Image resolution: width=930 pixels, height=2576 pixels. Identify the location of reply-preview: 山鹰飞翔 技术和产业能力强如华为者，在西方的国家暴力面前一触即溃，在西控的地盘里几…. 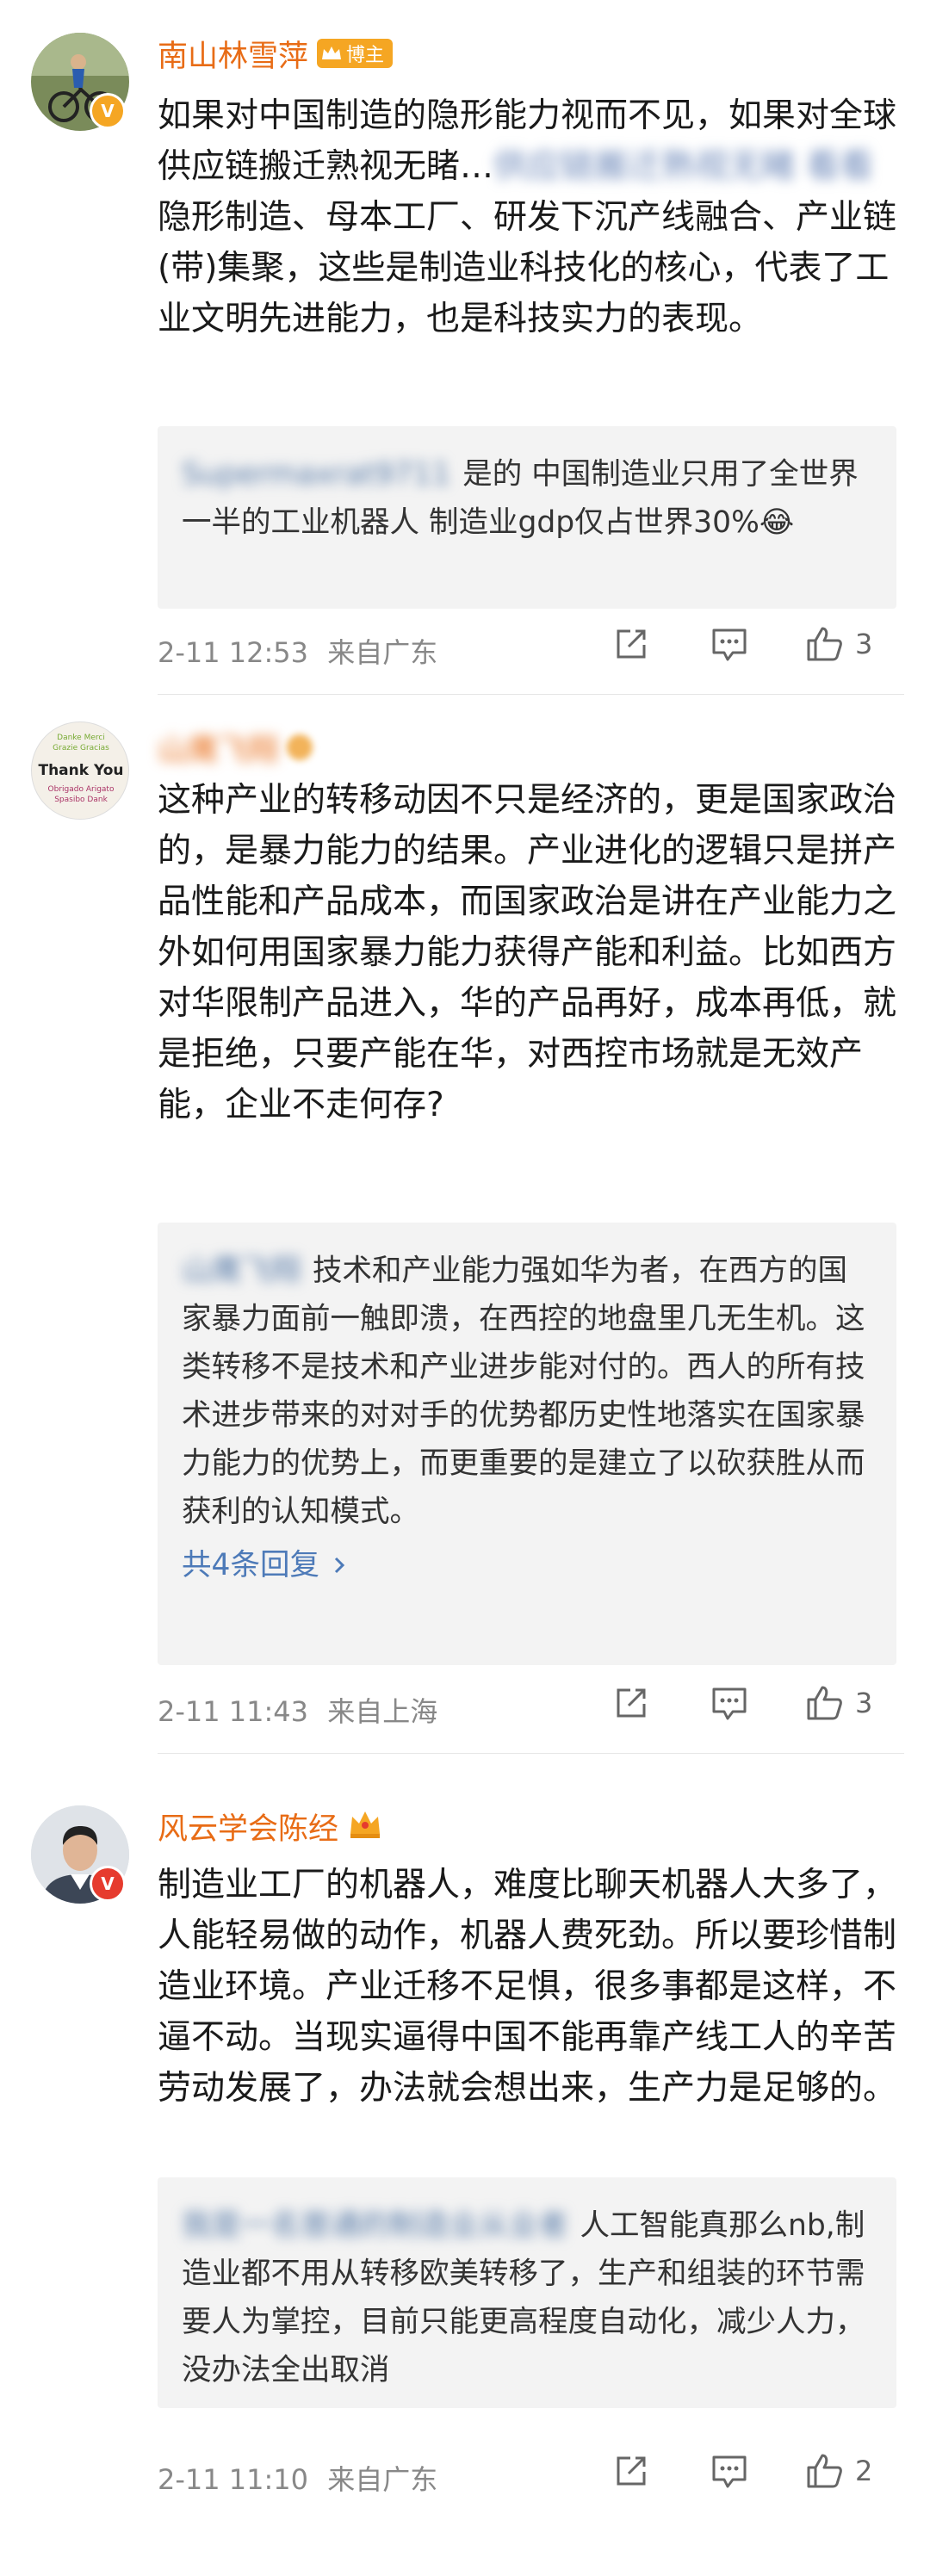
(527, 1444).